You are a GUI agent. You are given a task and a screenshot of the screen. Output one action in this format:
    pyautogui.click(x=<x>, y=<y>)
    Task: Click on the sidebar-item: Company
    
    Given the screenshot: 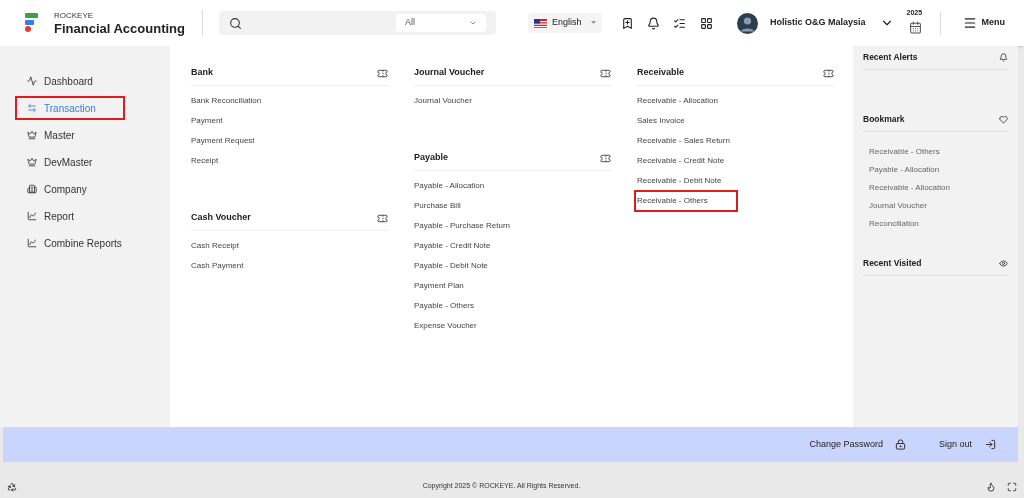 What is the action you would take?
    pyautogui.click(x=70, y=189)
    